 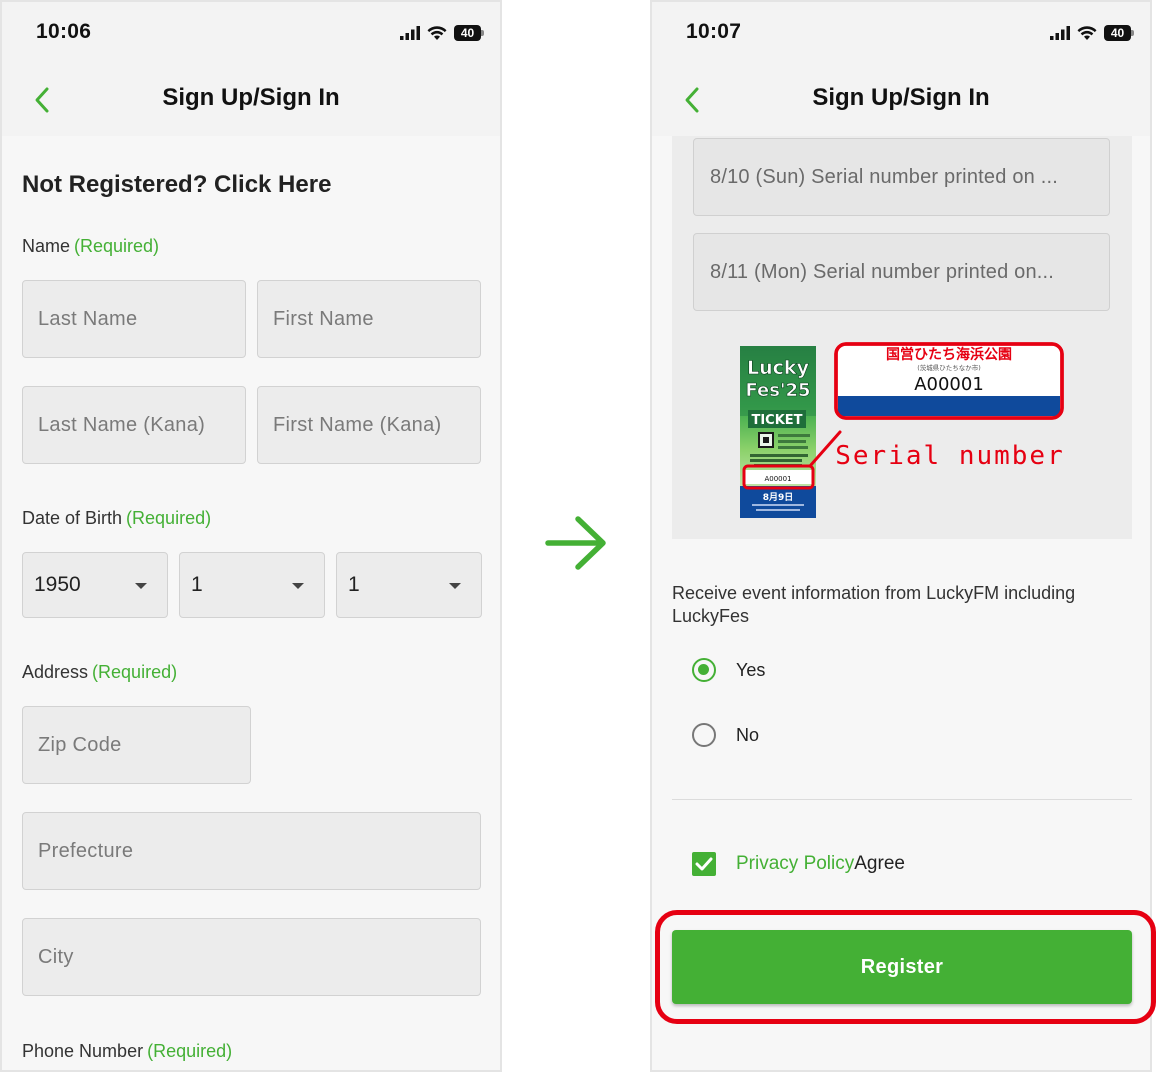 I want to click on ticket-word: TICKET, so click(x=776, y=420).